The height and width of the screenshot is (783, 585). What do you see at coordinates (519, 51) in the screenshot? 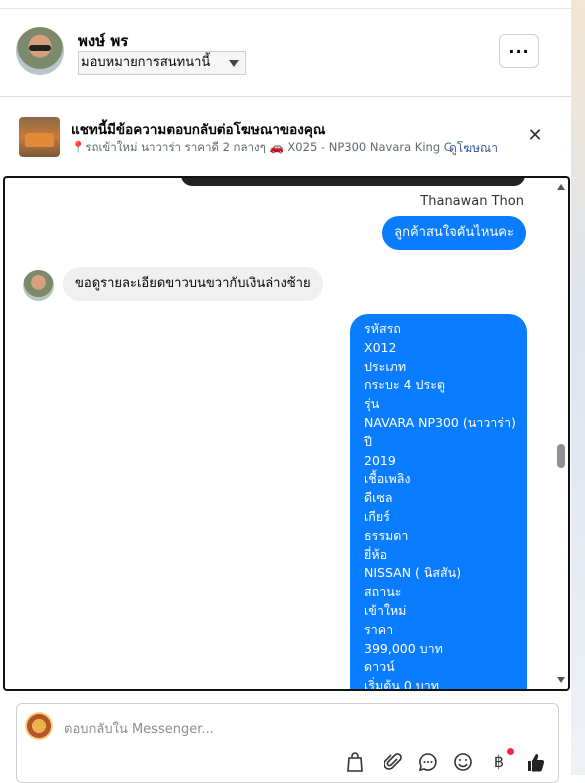
I see `more-options-button: ···` at bounding box center [519, 51].